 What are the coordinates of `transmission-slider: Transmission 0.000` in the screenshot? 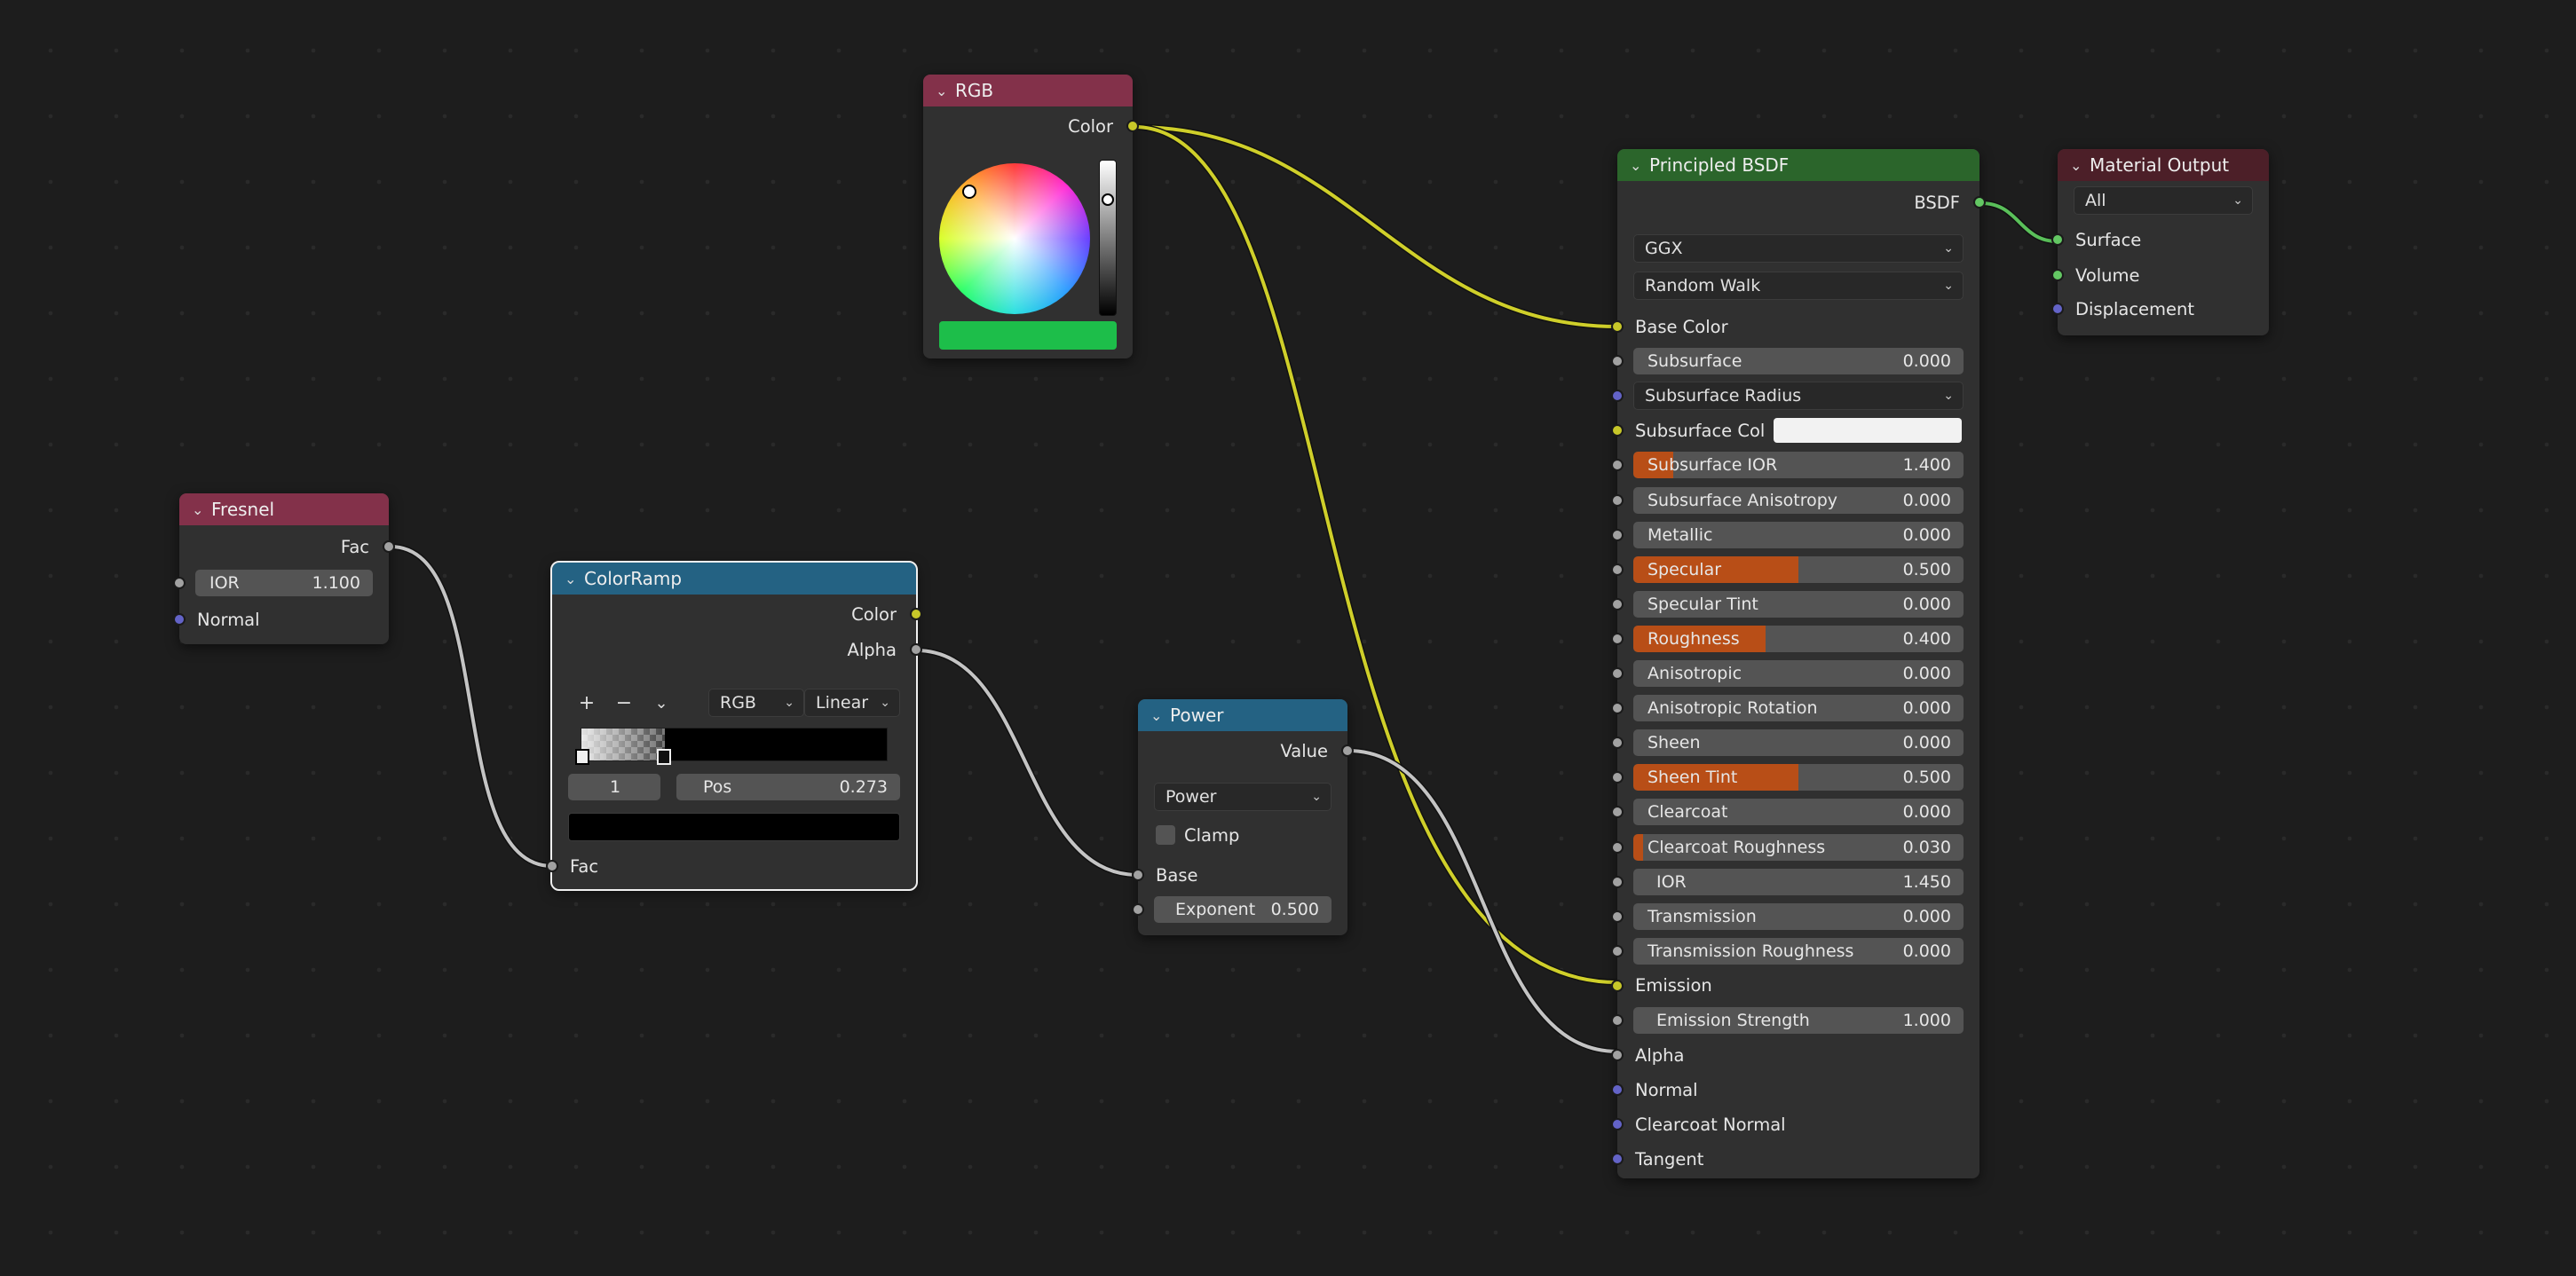 It's located at (1798, 916).